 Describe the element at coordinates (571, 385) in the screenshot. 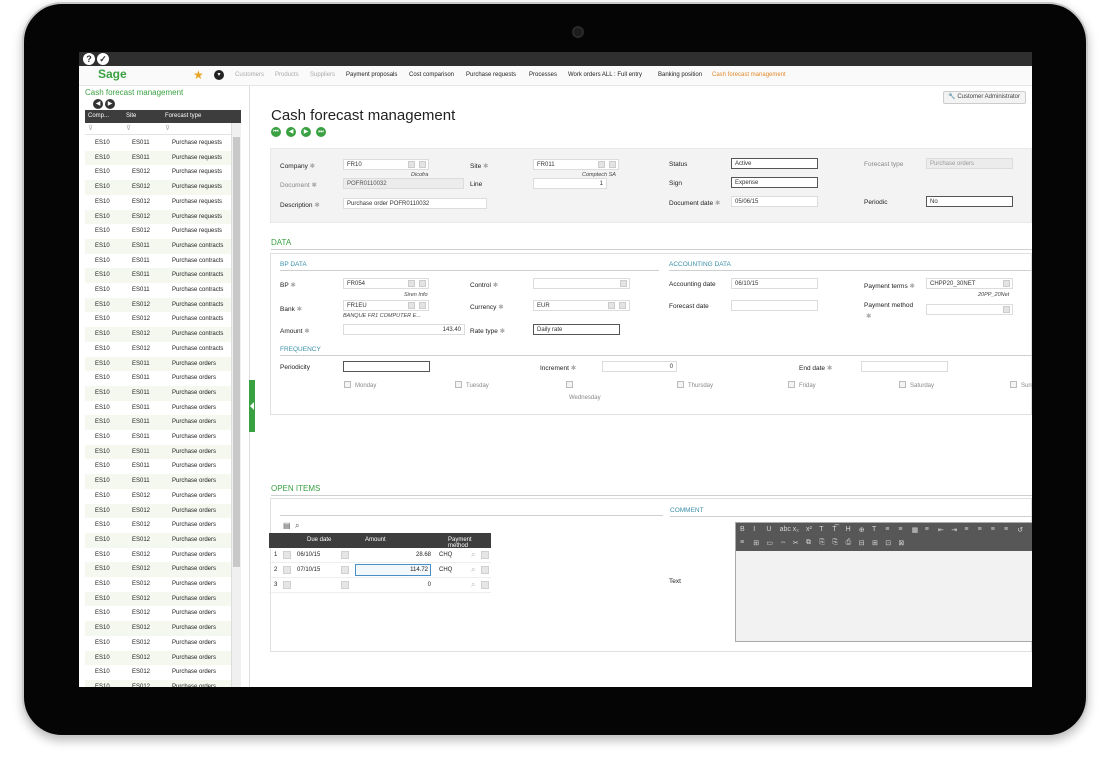

I see `checkbox-wednesday` at that location.